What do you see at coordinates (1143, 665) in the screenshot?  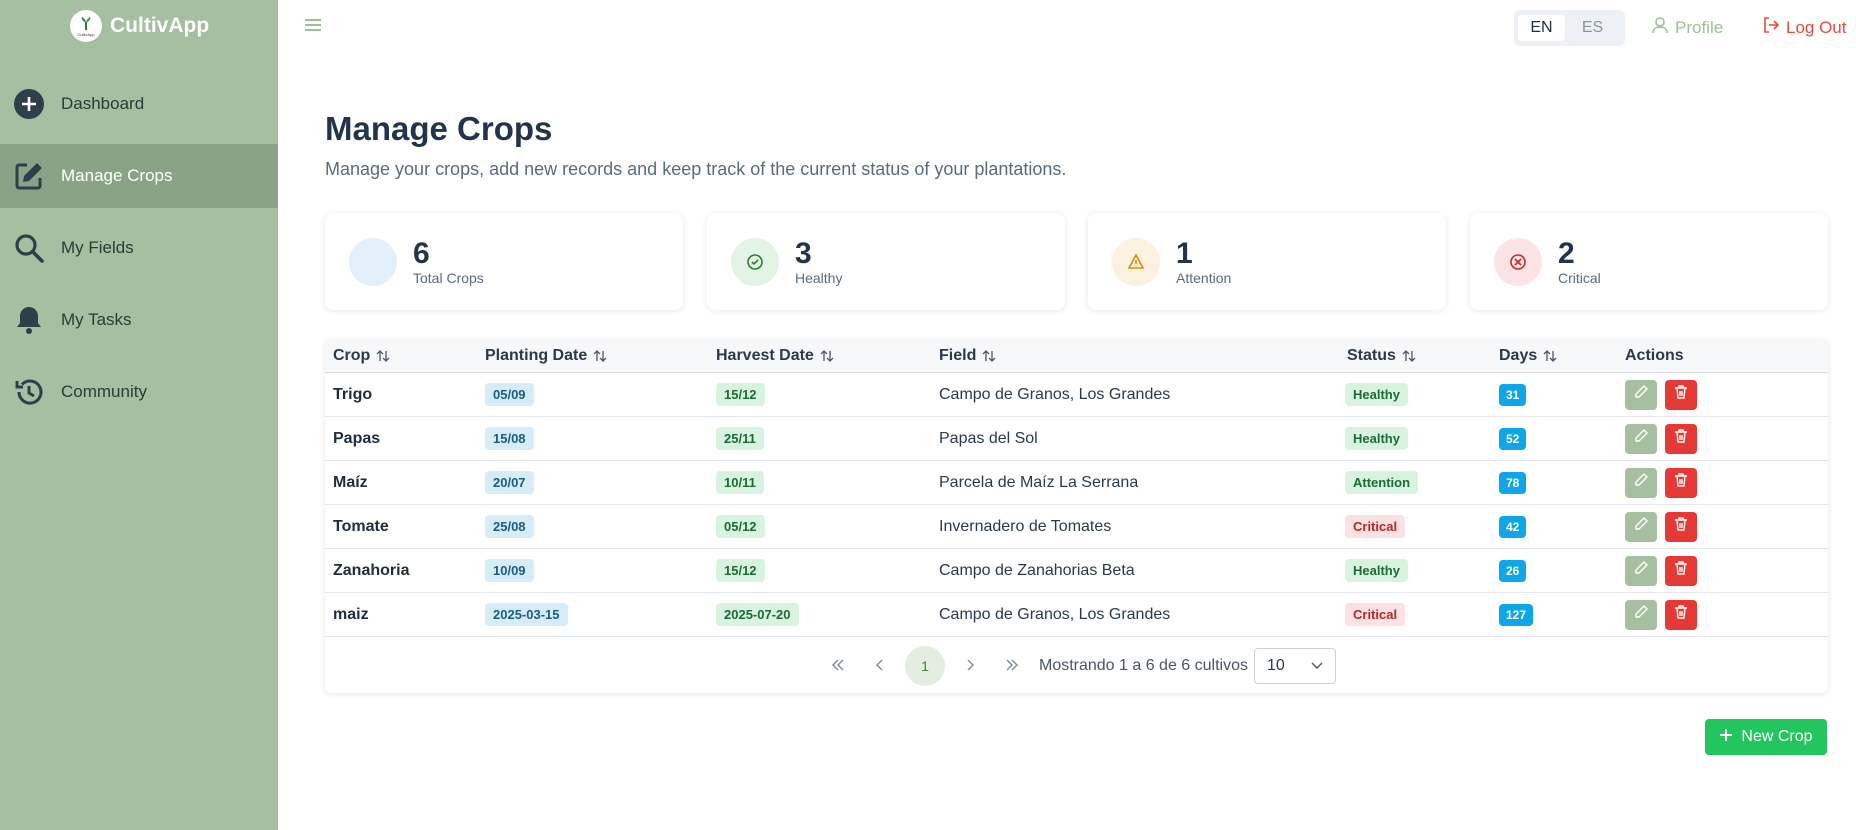 I see `pagination-info: Mostrando 1 a 6 de 6 cultivos` at bounding box center [1143, 665].